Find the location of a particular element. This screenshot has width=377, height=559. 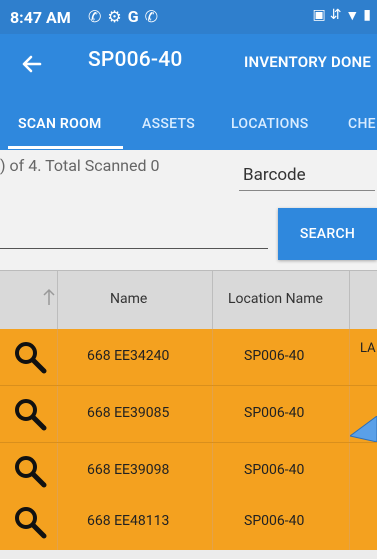

sort-arrow-icon is located at coordinates (49, 297).